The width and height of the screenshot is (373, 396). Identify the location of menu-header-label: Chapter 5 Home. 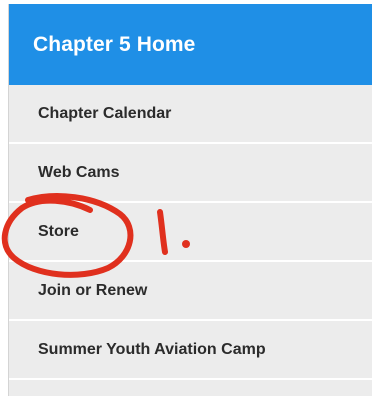
(114, 44).